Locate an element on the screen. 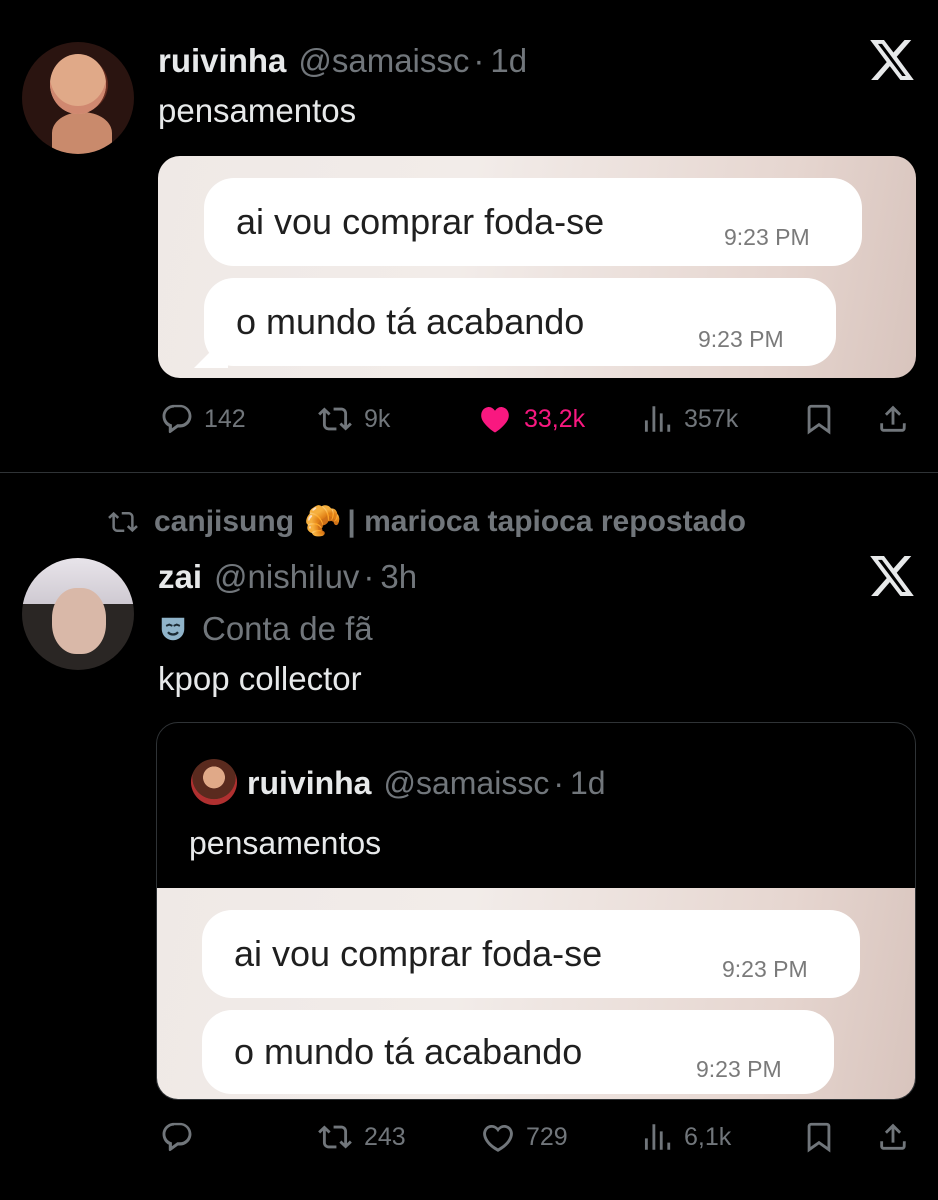 The height and width of the screenshot is (1200, 938). reply-count: 142 is located at coordinates (225, 418).